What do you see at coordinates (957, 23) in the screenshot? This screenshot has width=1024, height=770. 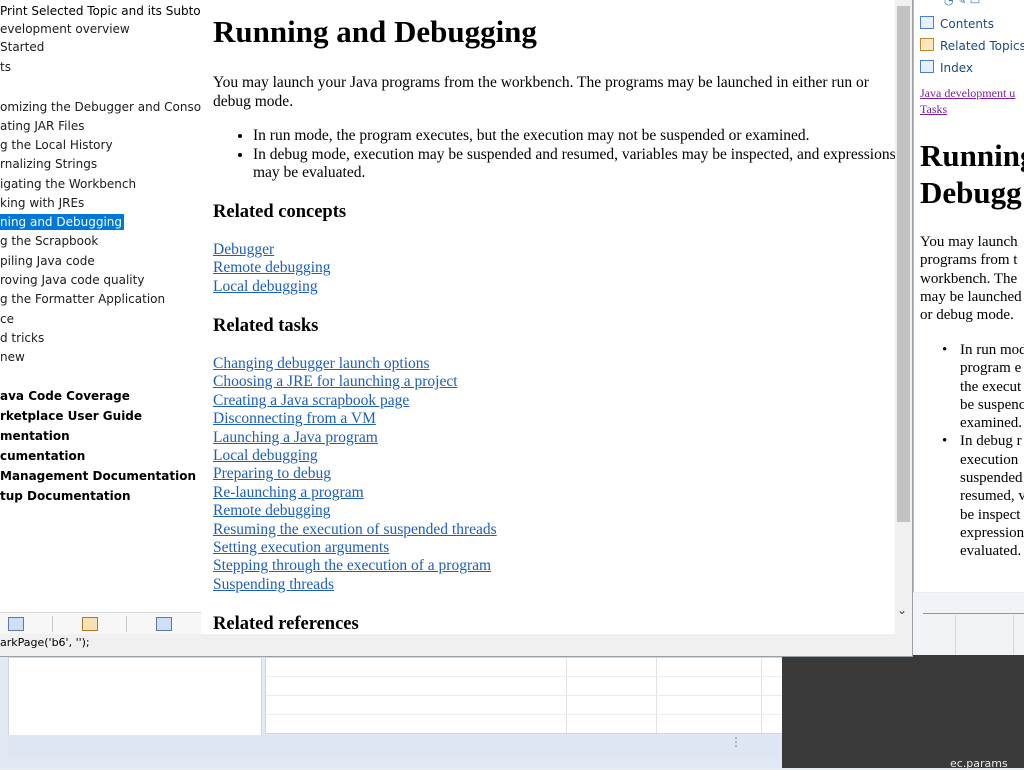 I see `tab-contents: Contents` at bounding box center [957, 23].